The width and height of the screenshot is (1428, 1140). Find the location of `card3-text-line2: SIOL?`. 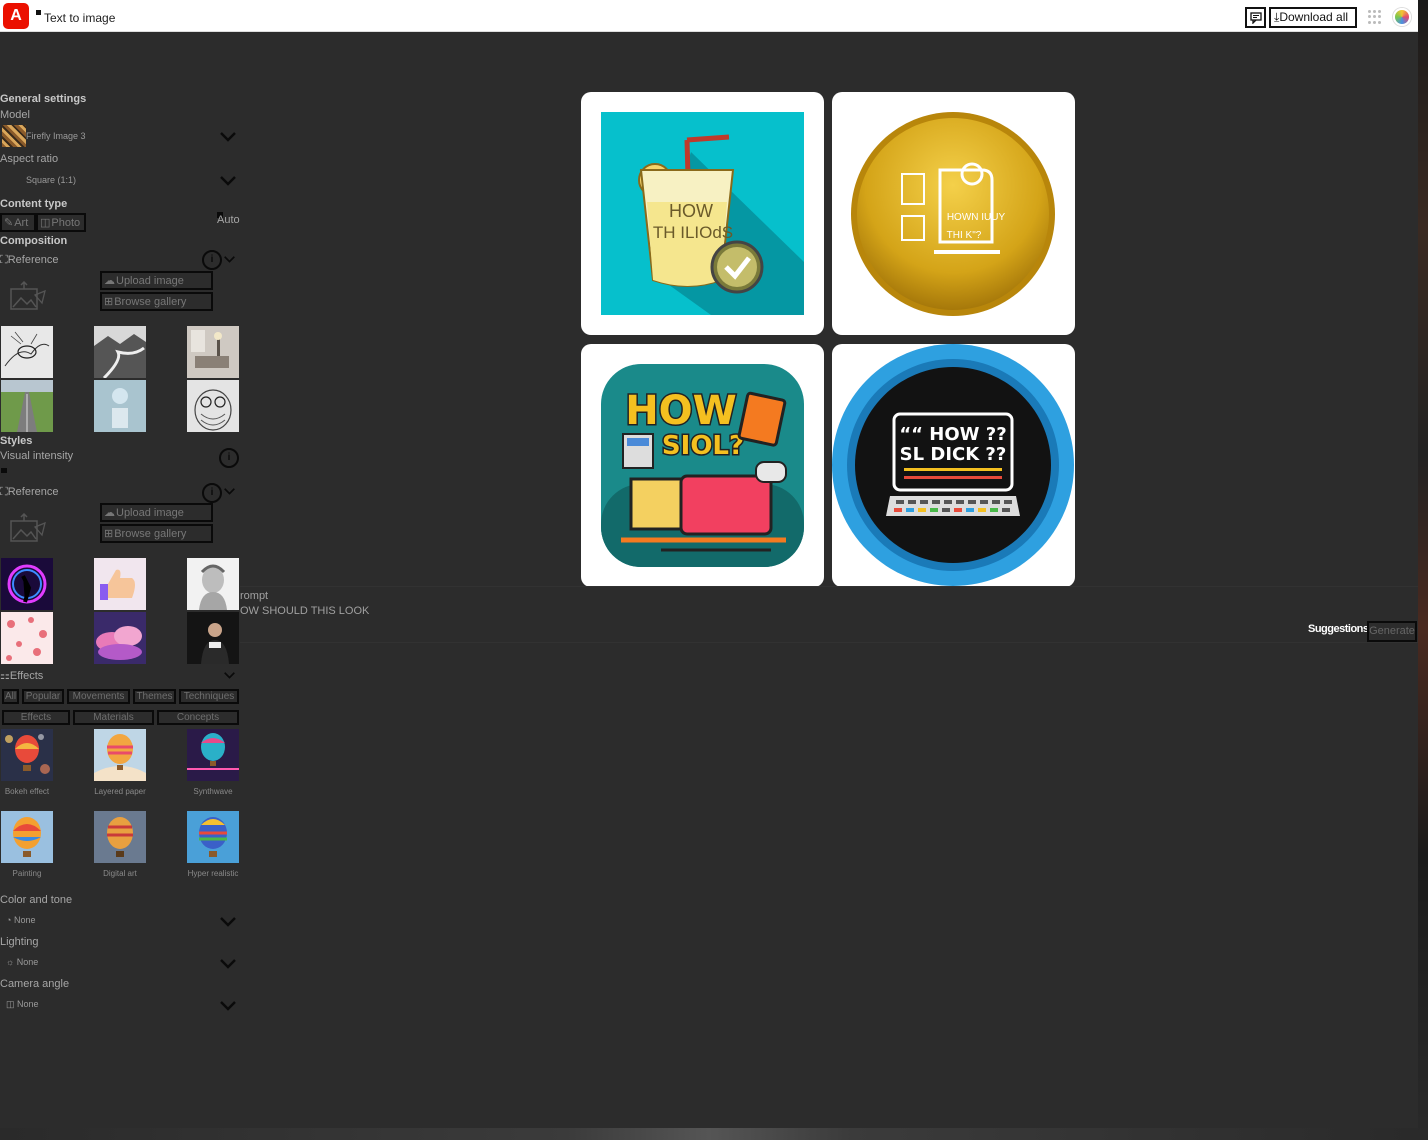

card3-text-line2: SIOL? is located at coordinates (703, 446).